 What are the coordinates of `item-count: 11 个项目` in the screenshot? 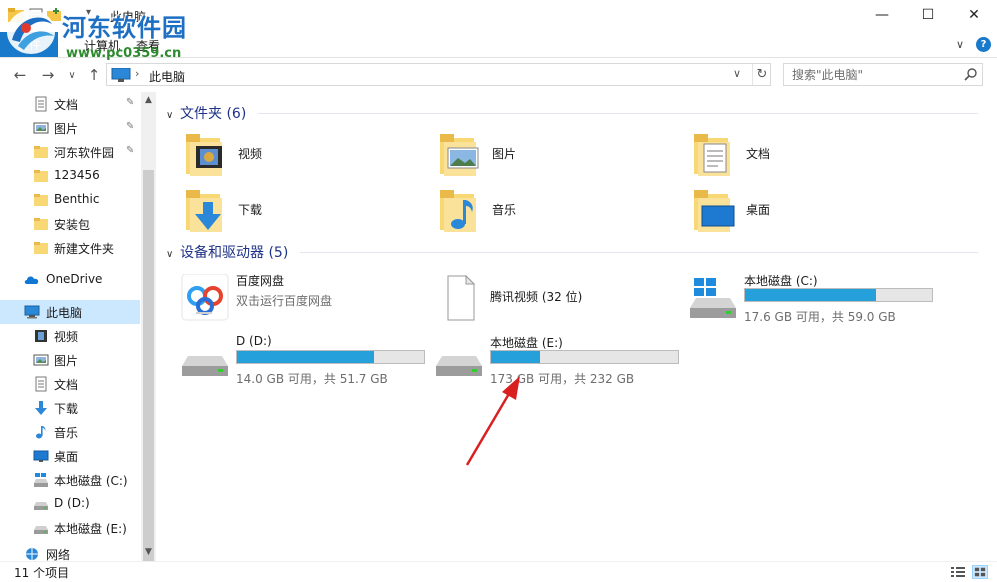 It's located at (42, 573).